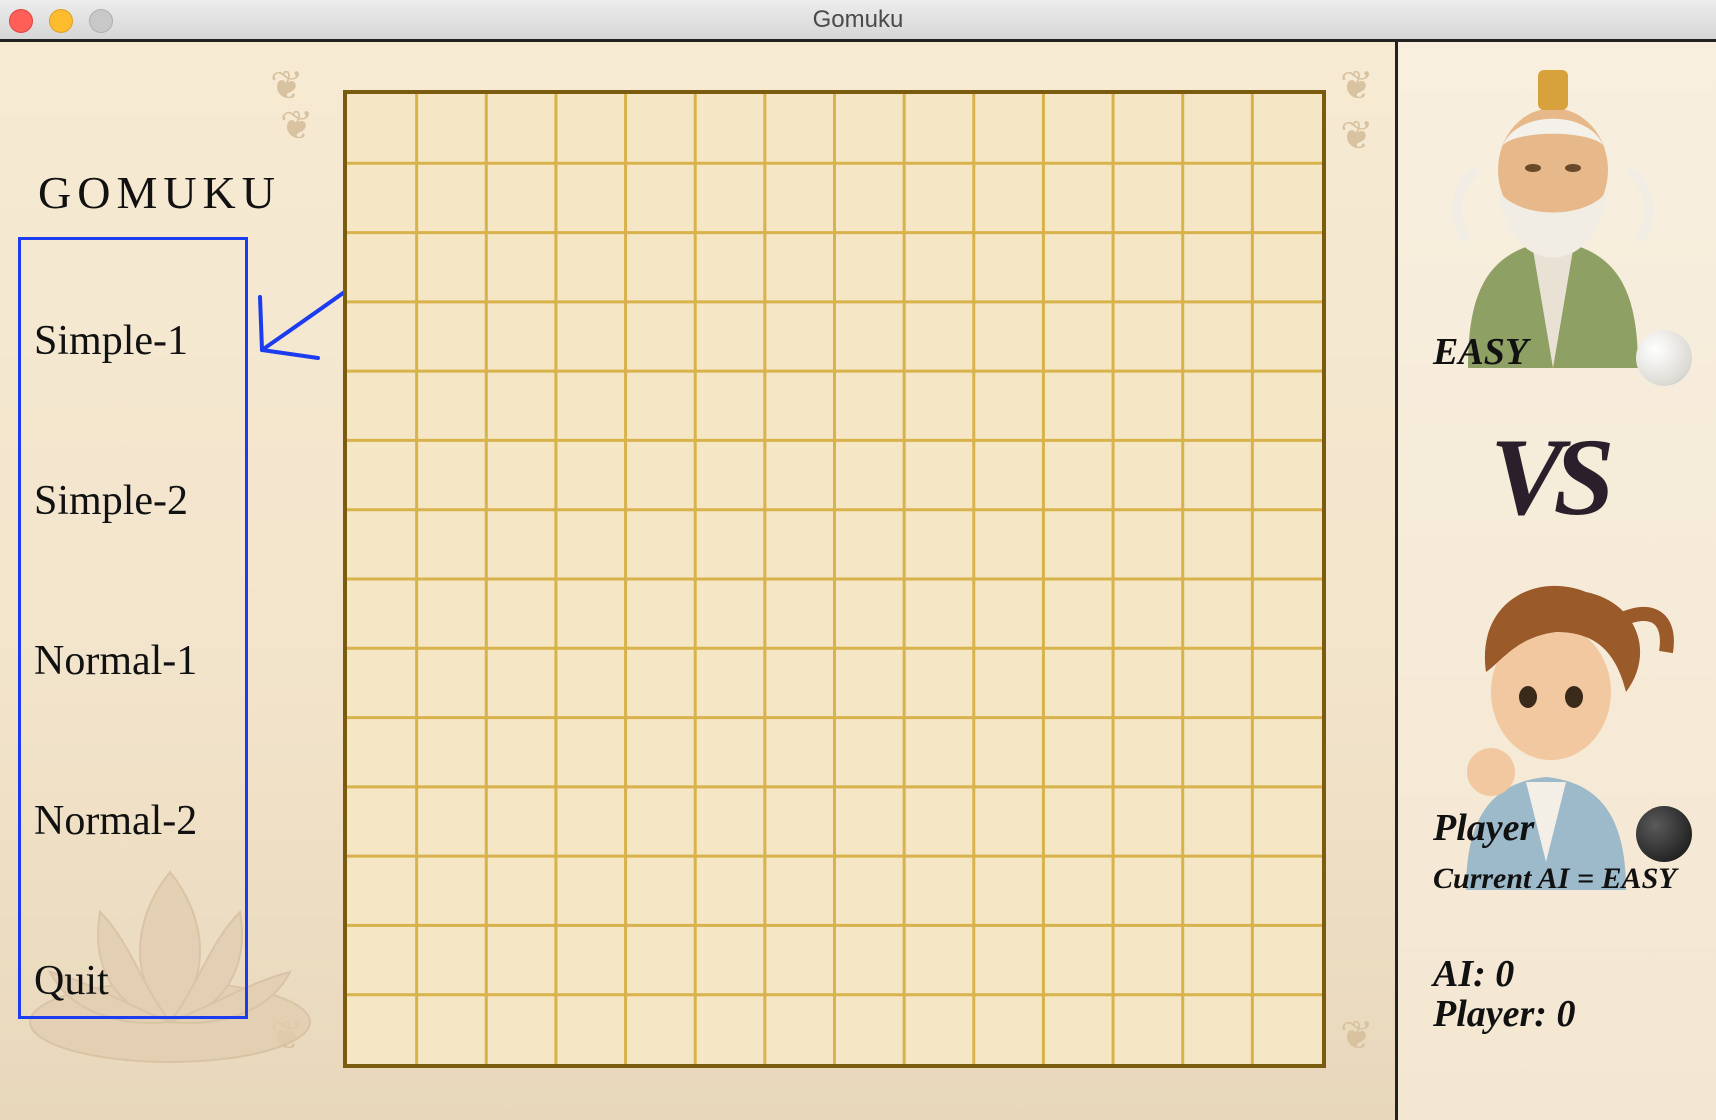 This screenshot has height=1120, width=1716. I want to click on game-title: GOMUKU, so click(159, 192).